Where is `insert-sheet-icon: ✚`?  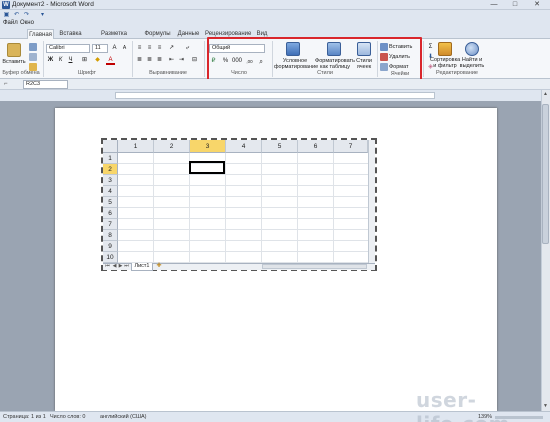
insert-sheet-icon: ✚ is located at coordinates (159, 267).